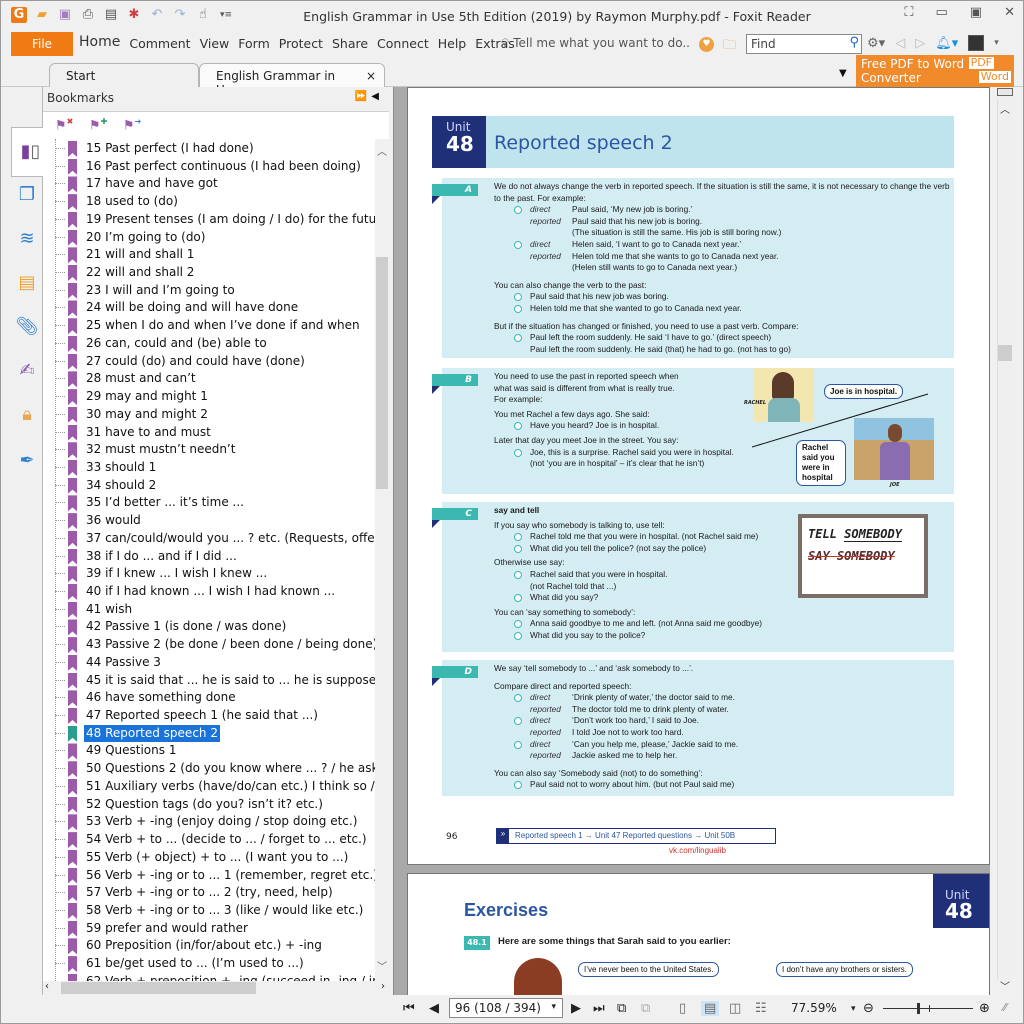  What do you see at coordinates (159, 43) in the screenshot?
I see `menu-comment: Comment` at bounding box center [159, 43].